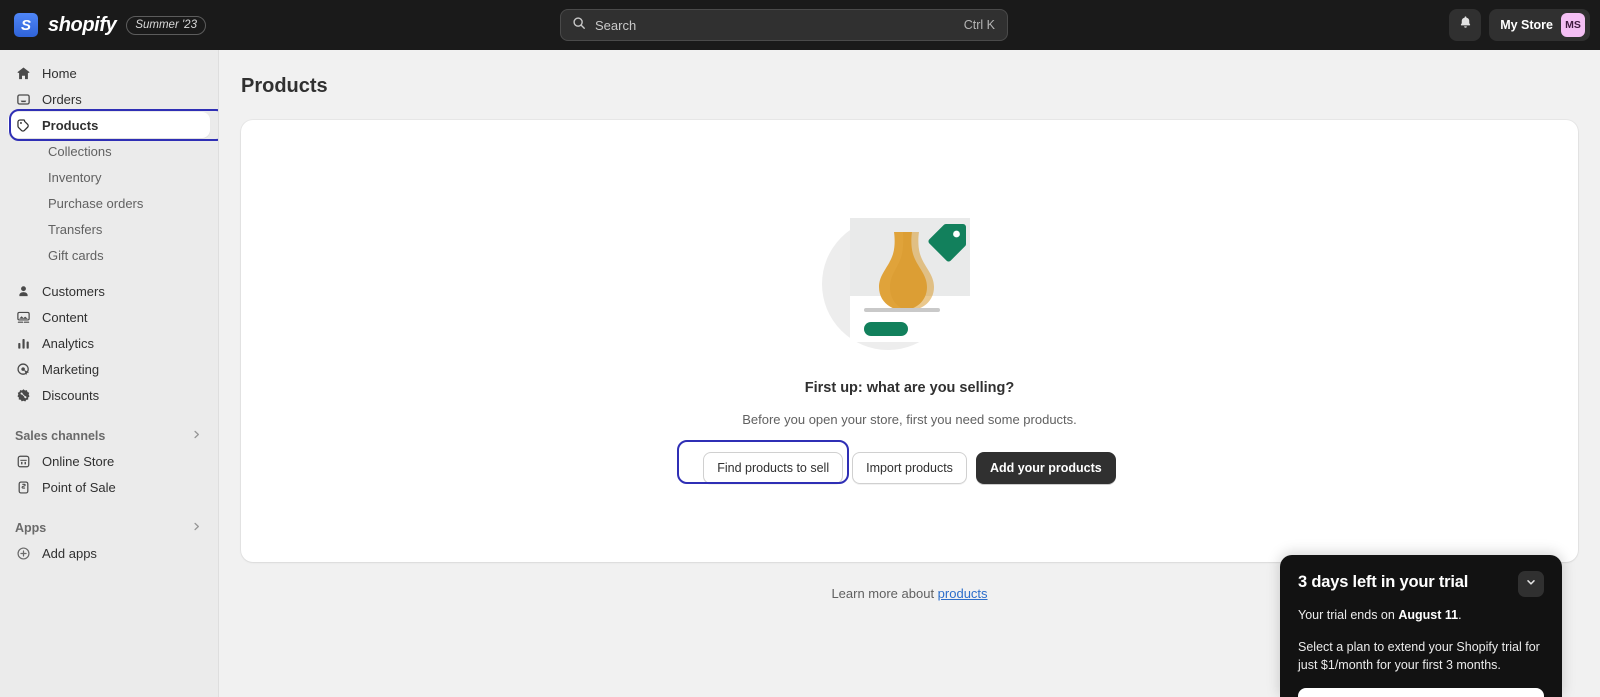 This screenshot has width=1600, height=697. What do you see at coordinates (109, 177) in the screenshot?
I see `sidebar-subitem-inventory: Inventory` at bounding box center [109, 177].